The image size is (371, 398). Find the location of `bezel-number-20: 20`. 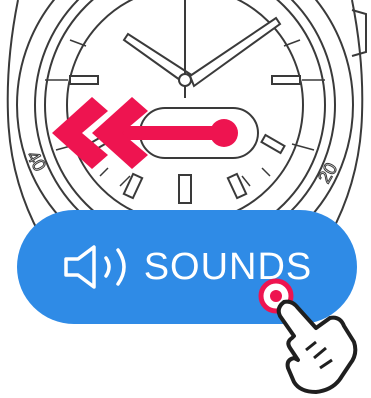

bezel-number-20: 20 is located at coordinates (327, 172).